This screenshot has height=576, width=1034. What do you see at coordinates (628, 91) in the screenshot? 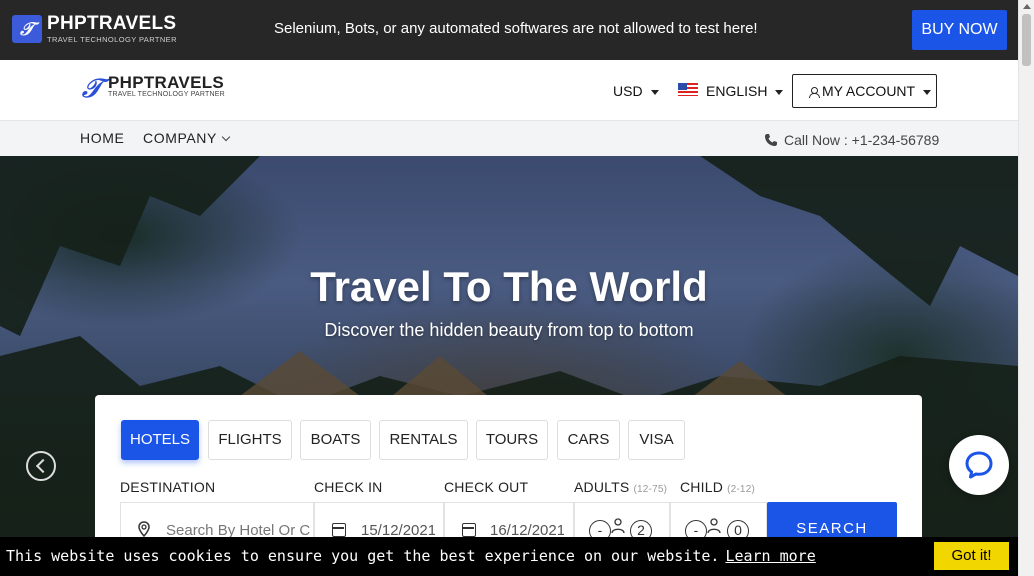
I see `currency-label: USD` at bounding box center [628, 91].